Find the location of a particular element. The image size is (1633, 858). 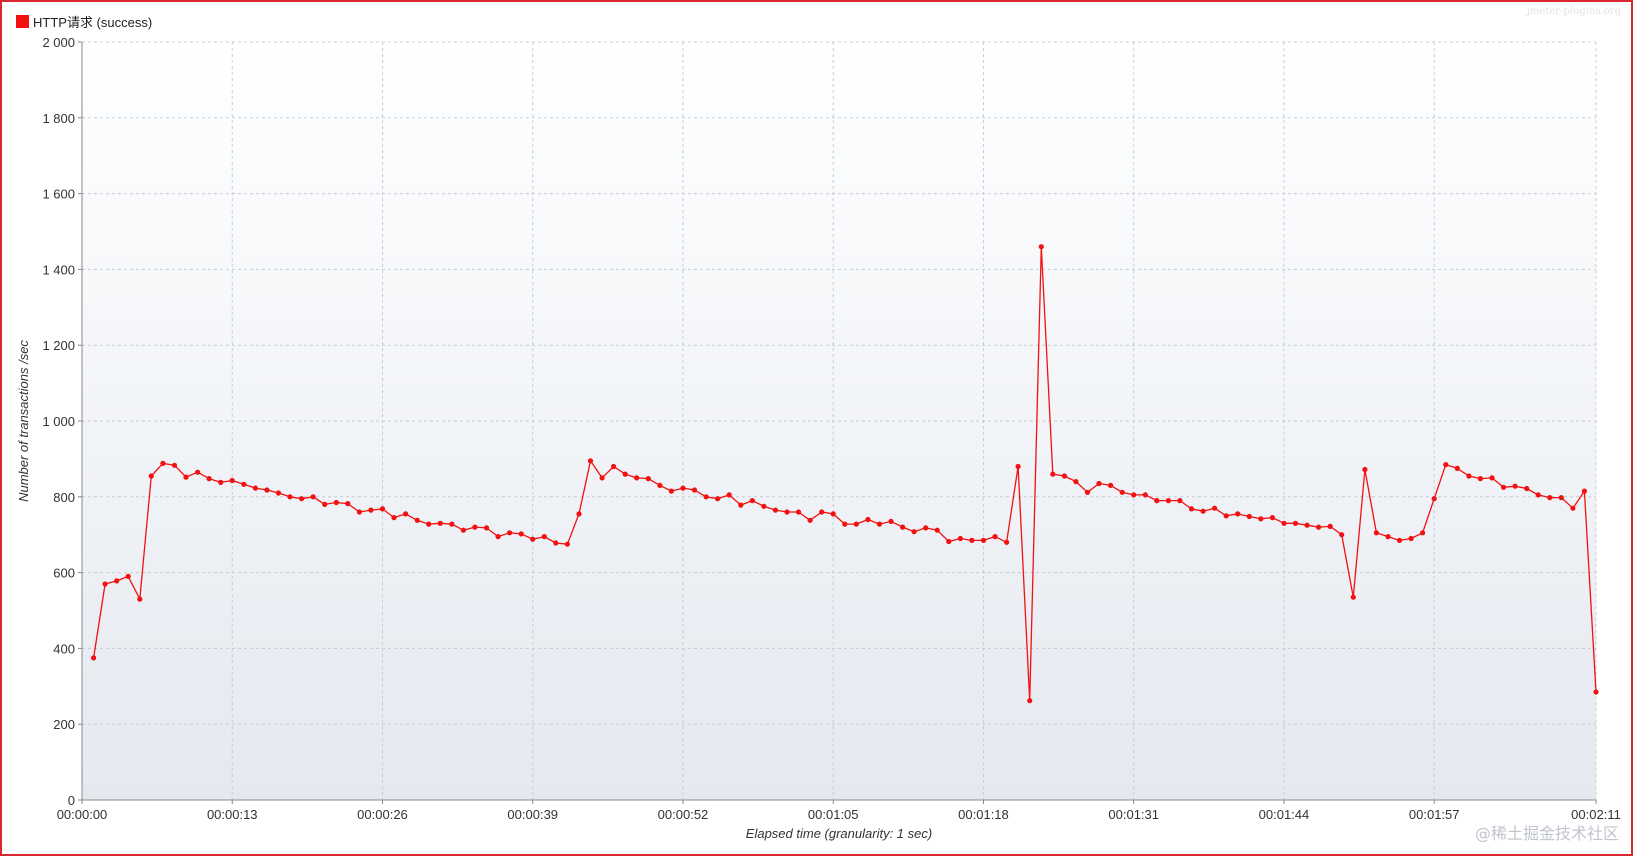

x-axis-label: Elapsed time (granularity: 1 sec) is located at coordinates (839, 833).